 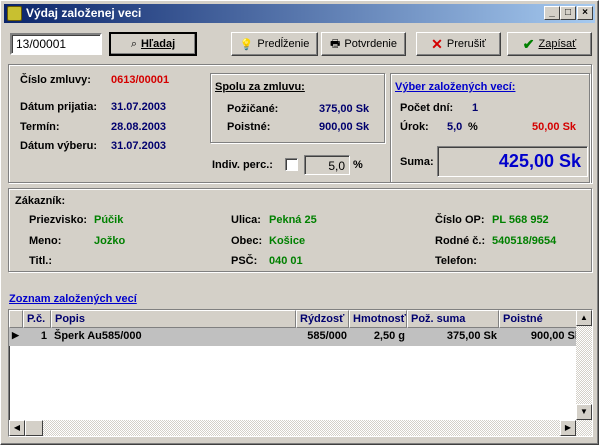 I want to click on insurance-label: Poistné:, so click(x=249, y=127).